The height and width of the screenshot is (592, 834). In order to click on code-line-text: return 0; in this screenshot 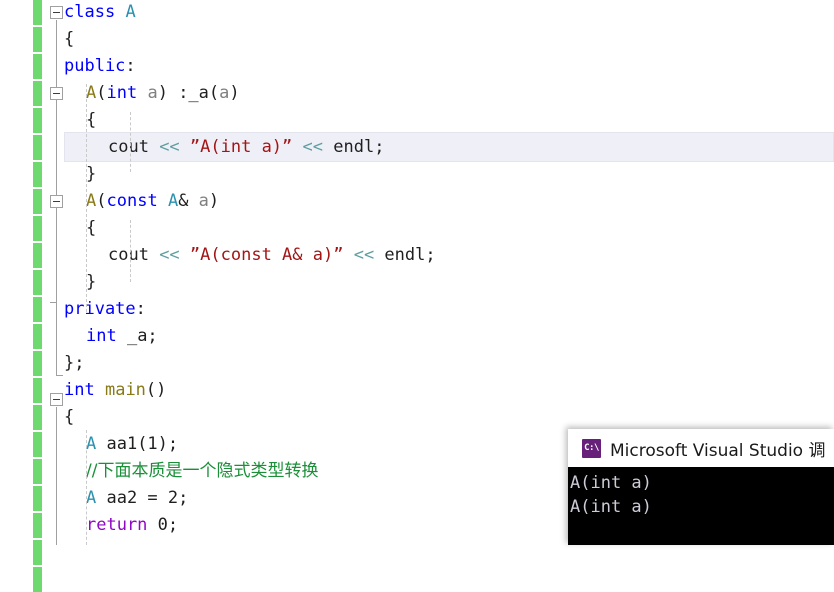, I will do `click(132, 525)`.